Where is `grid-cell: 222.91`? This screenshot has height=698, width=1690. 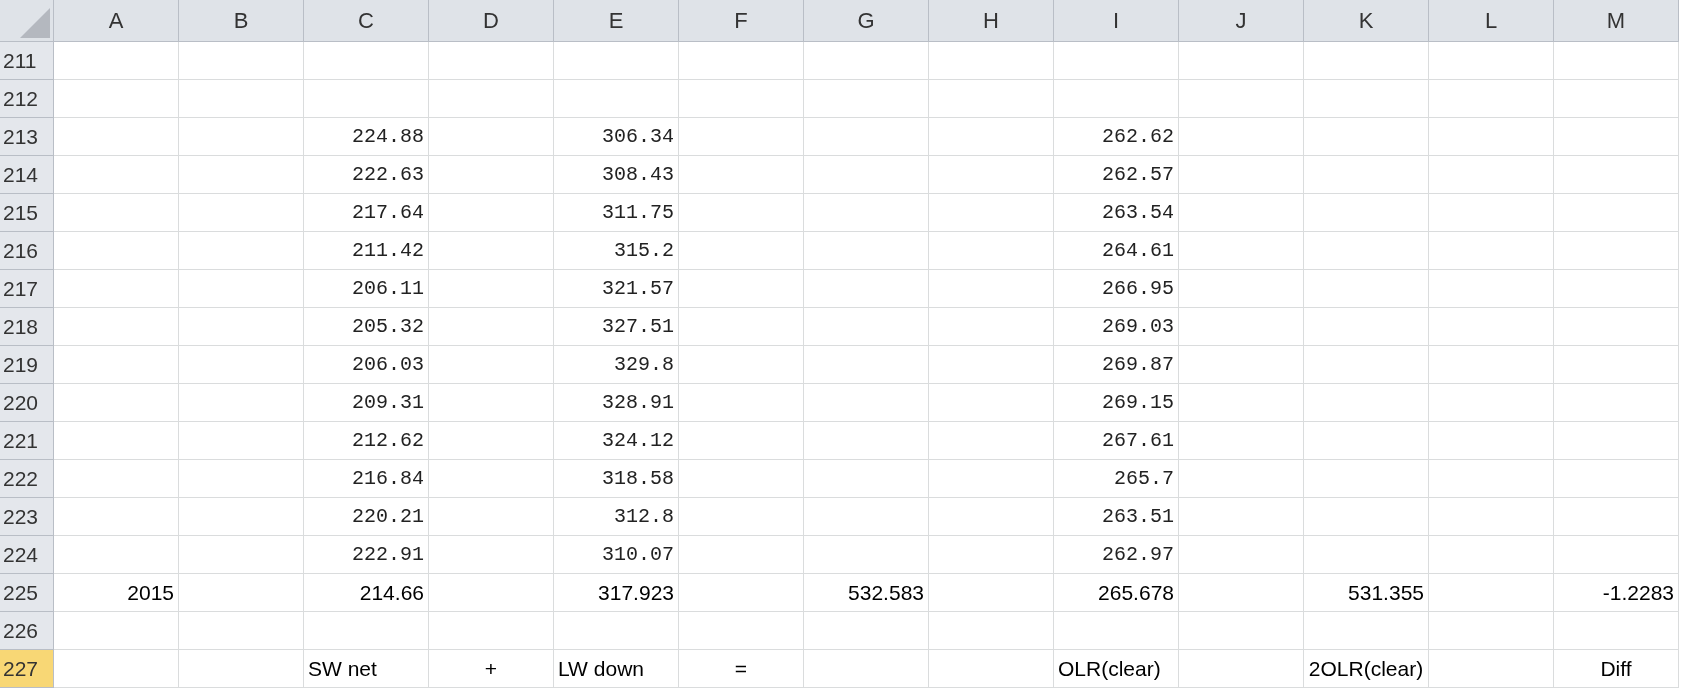
grid-cell: 222.91 is located at coordinates (366, 555).